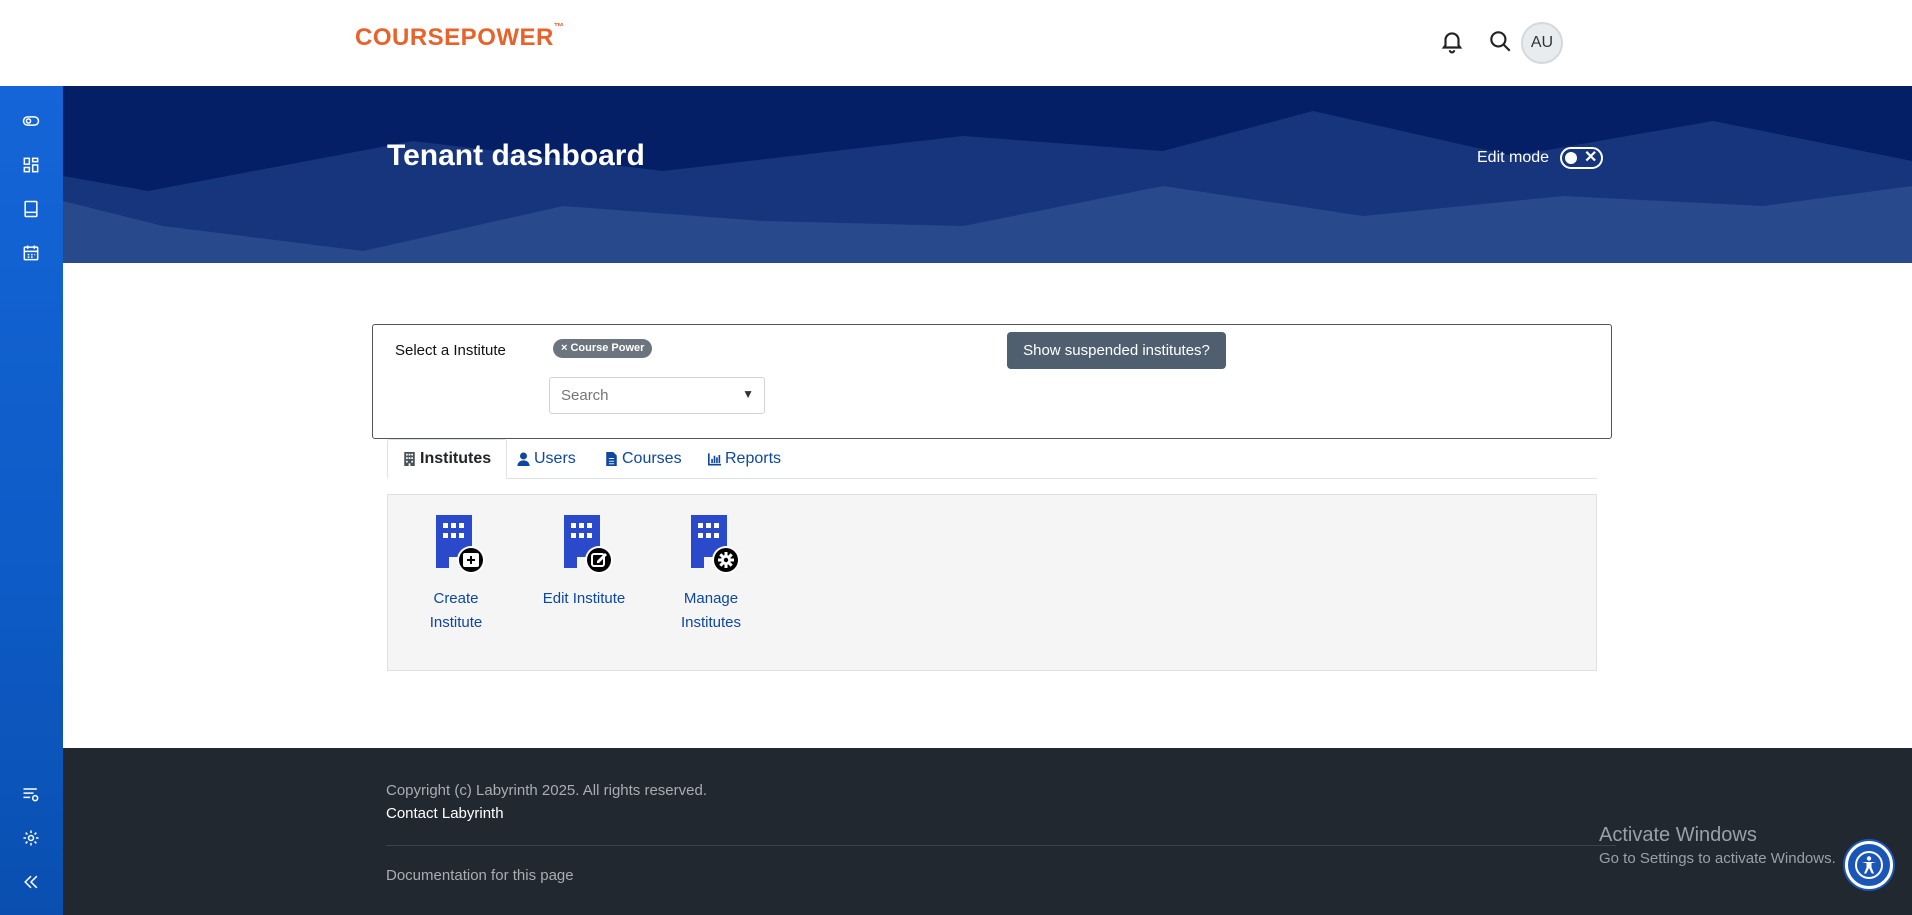  I want to click on edit-mode-label: Edit mode, so click(1513, 157).